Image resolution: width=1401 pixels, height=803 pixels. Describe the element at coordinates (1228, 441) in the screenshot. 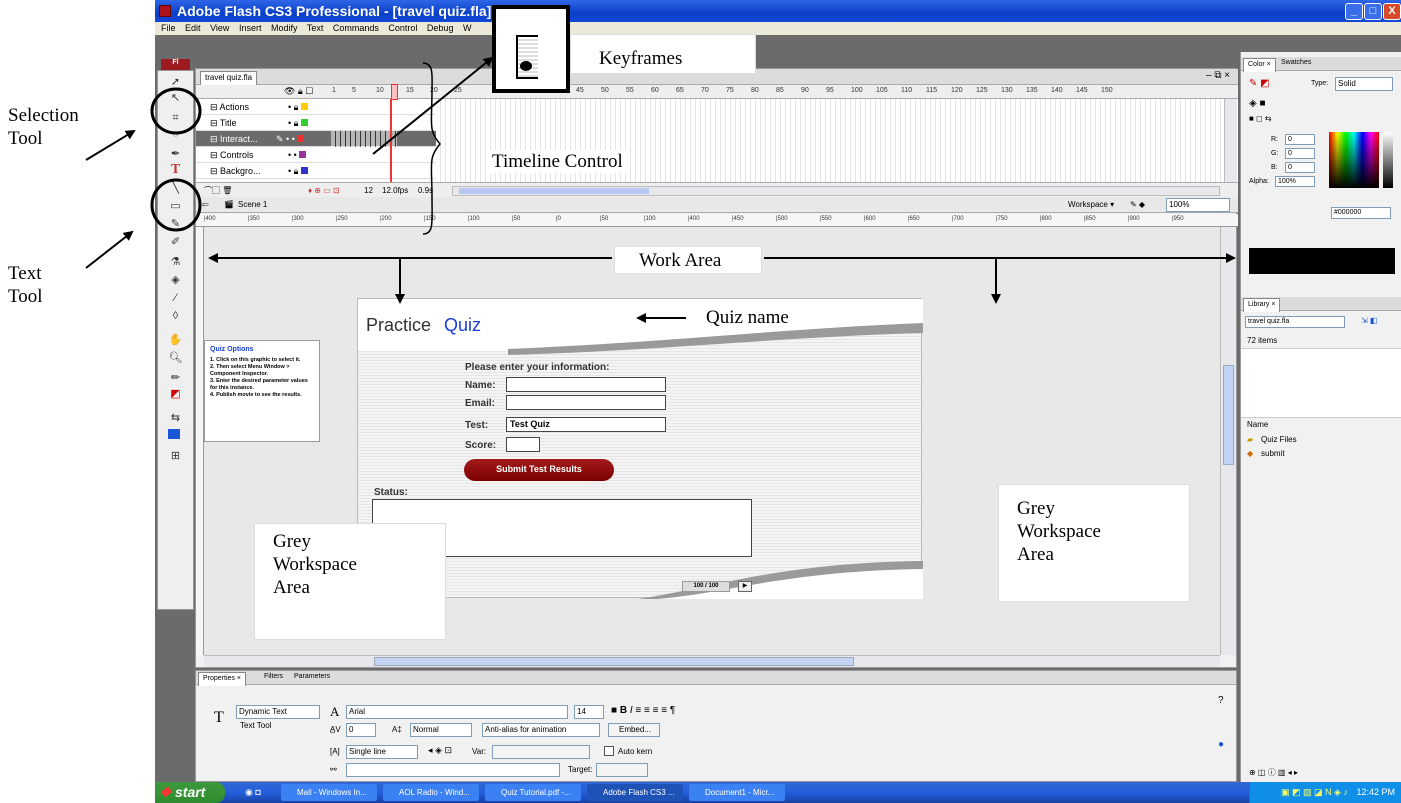

I see `work-area-vertical-scrollbar` at that location.